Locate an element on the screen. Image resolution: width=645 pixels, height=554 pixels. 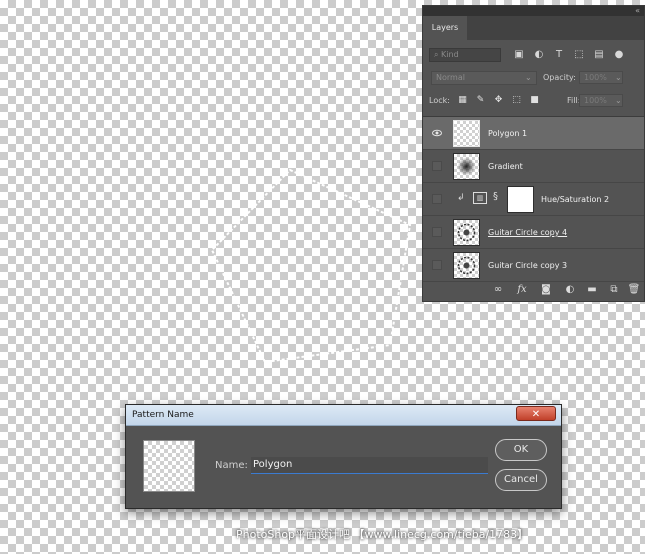
add-mask-icon: ◙ is located at coordinates (546, 290).